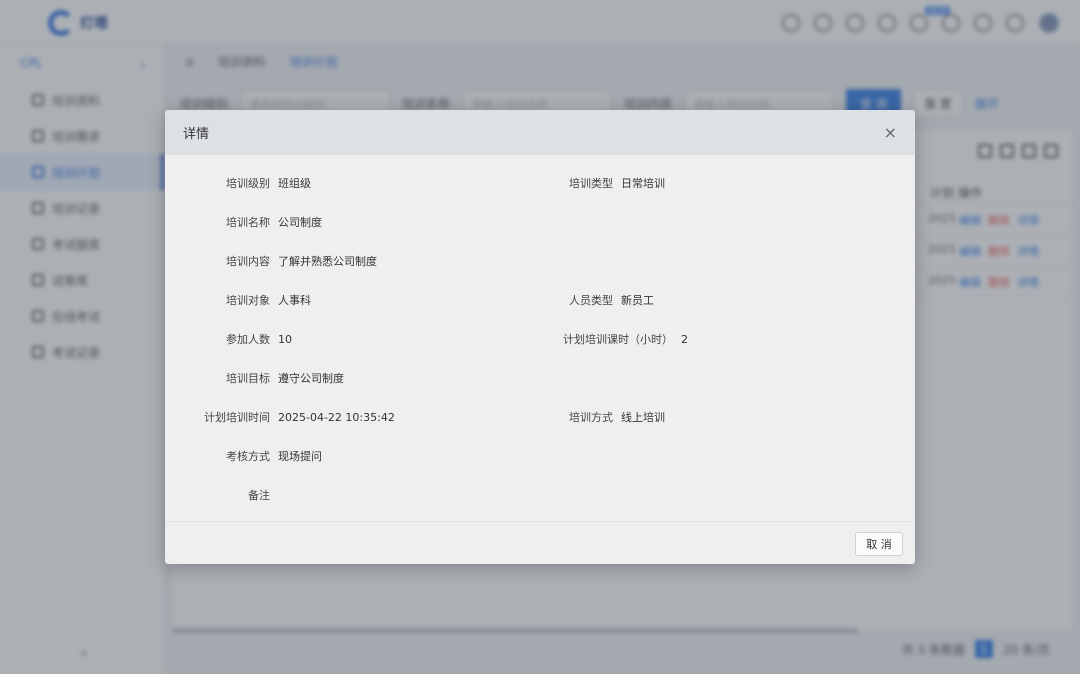  I want to click on field-type: 培训类型 日常培训, so click(565, 183).